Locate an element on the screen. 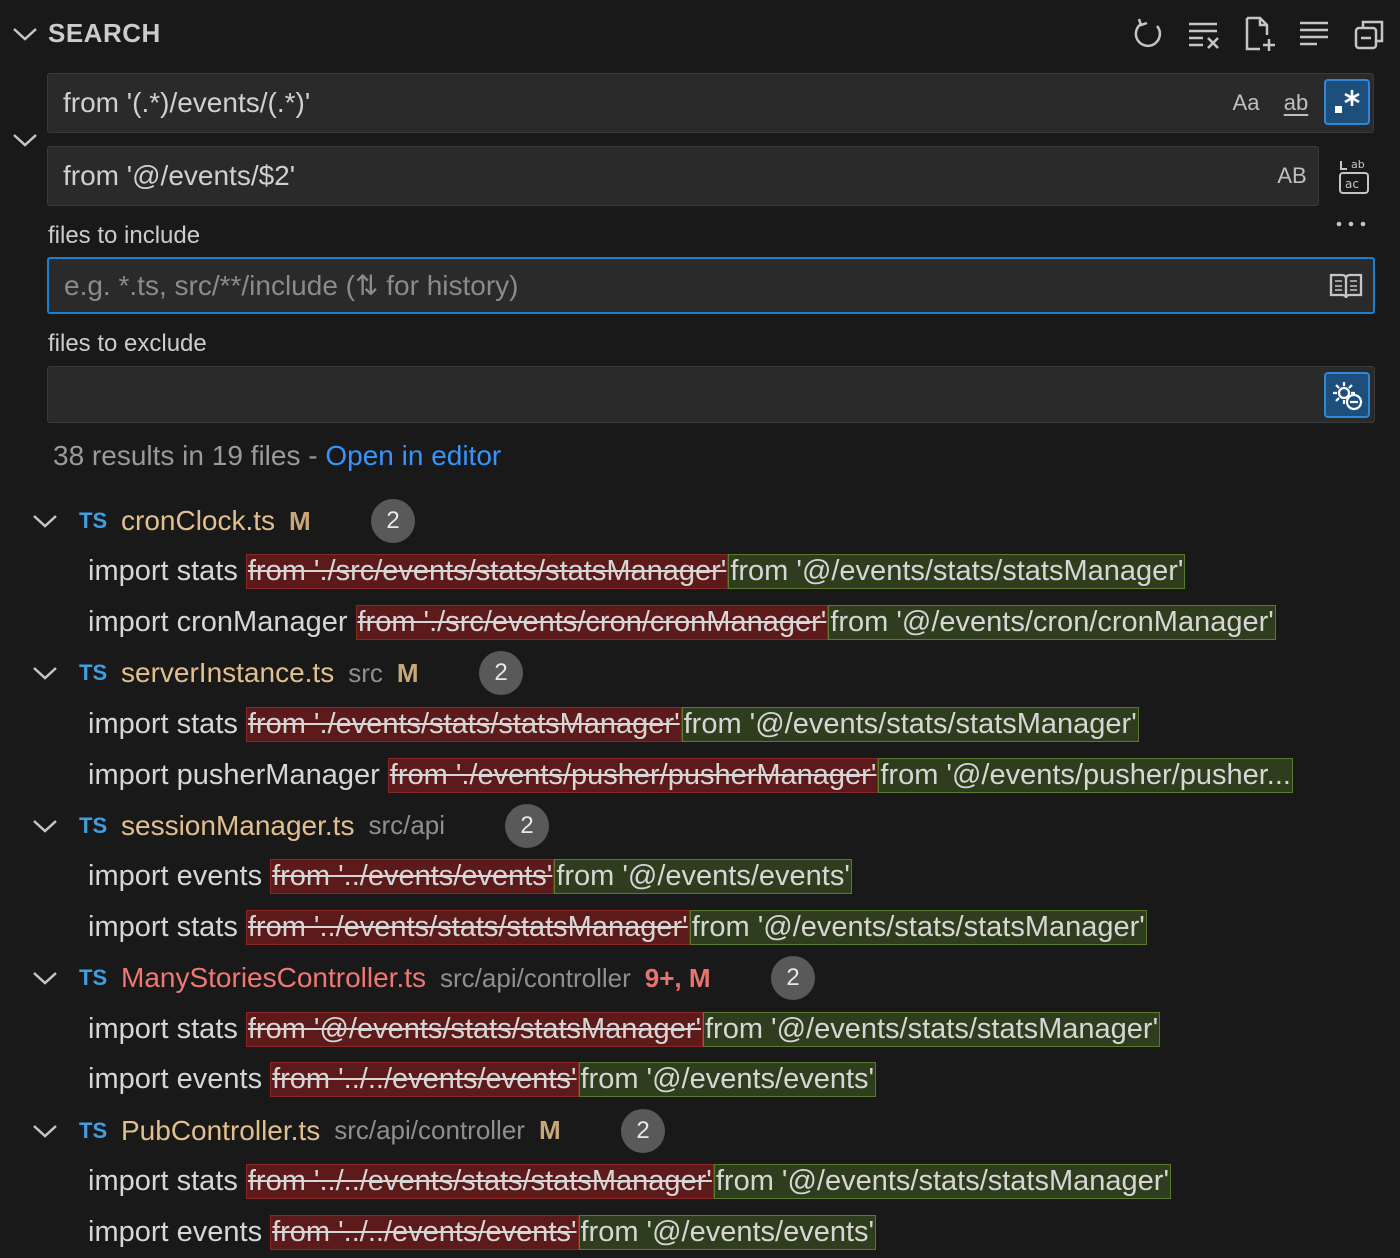 The width and height of the screenshot is (1400, 1258). new-search-editor-icon is located at coordinates (1260, 34).